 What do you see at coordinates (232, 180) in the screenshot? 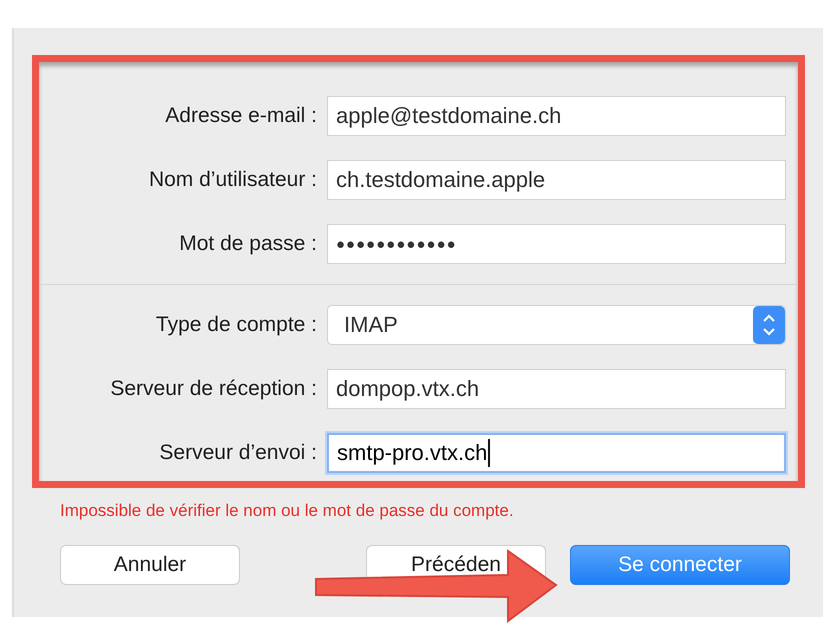
I see `field-label: Nom d’utilisateur :` at bounding box center [232, 180].